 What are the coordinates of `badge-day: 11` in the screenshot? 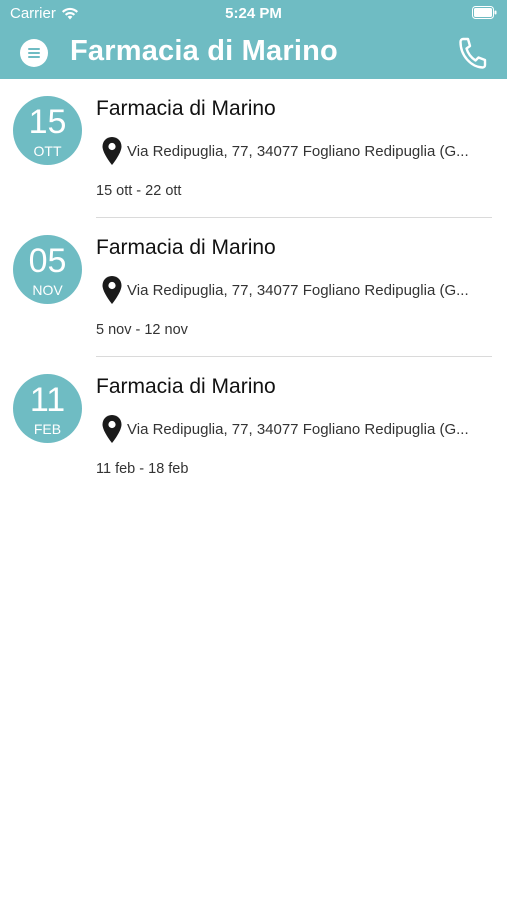 It's located at (47, 400).